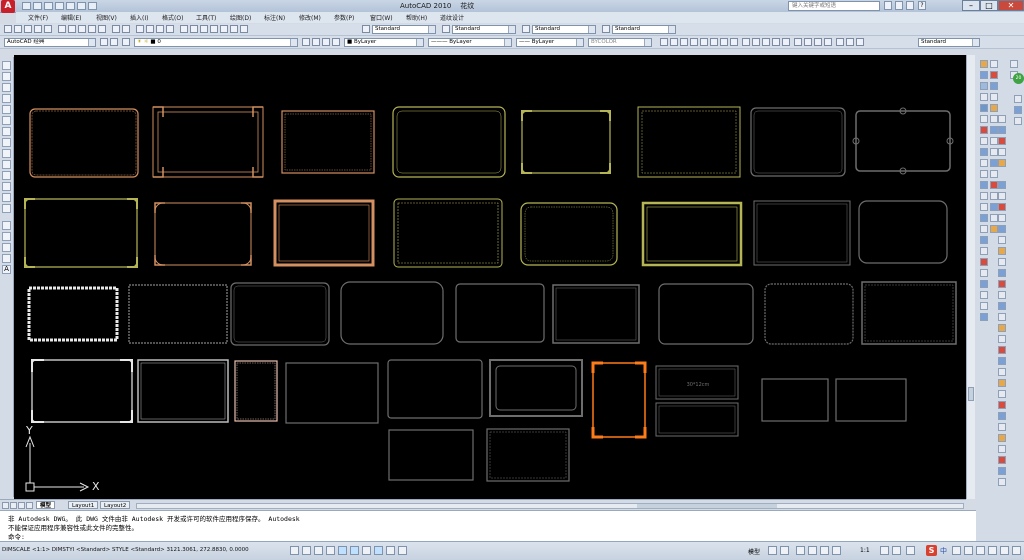 The image size is (1024, 560). What do you see at coordinates (994, 174) in the screenshot?
I see `snap-node-icon` at bounding box center [994, 174].